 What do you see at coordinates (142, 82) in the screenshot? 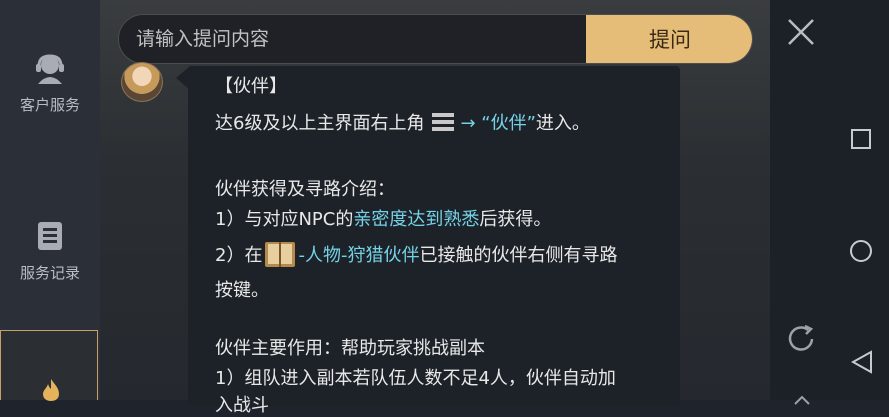
I see `avatar` at bounding box center [142, 82].